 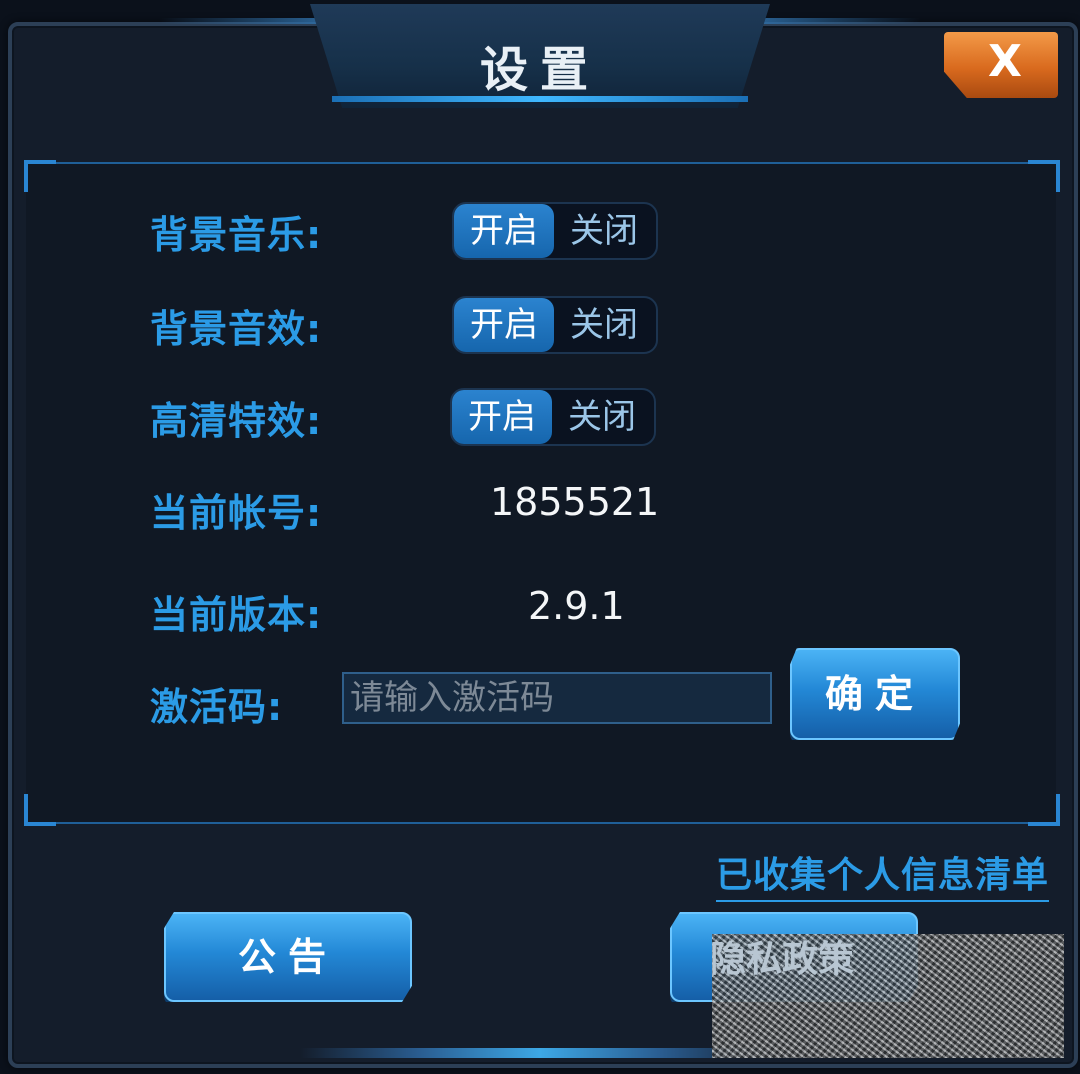 What do you see at coordinates (539, 70) in the screenshot?
I see `dialog-title: 设置` at bounding box center [539, 70].